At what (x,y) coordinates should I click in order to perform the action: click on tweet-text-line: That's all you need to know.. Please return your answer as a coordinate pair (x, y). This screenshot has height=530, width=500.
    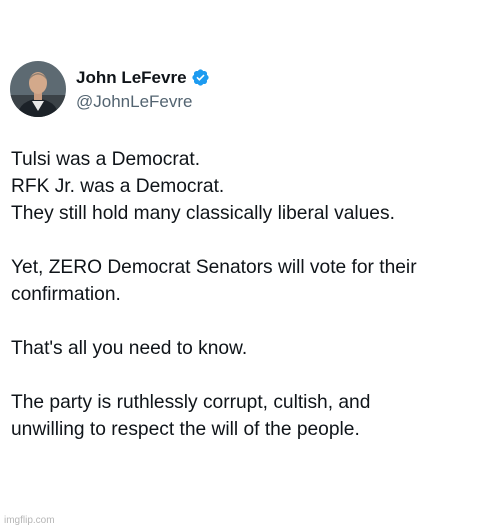
    Looking at the image, I should click on (129, 348).